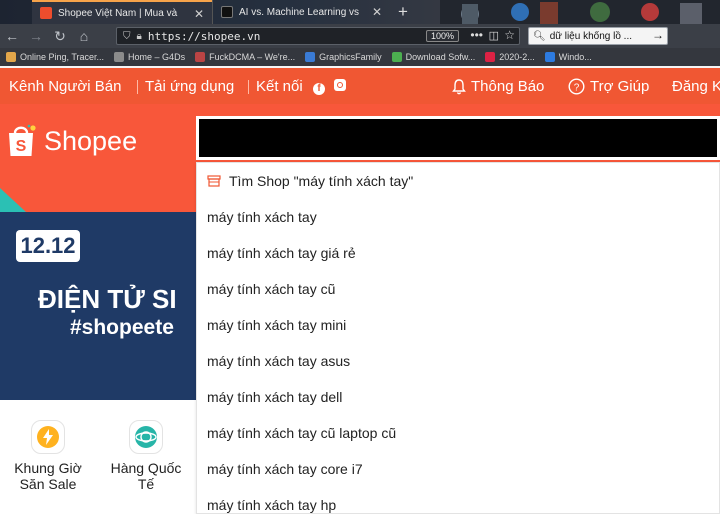  I want to click on shield-icon: ⛉, so click(127, 36).